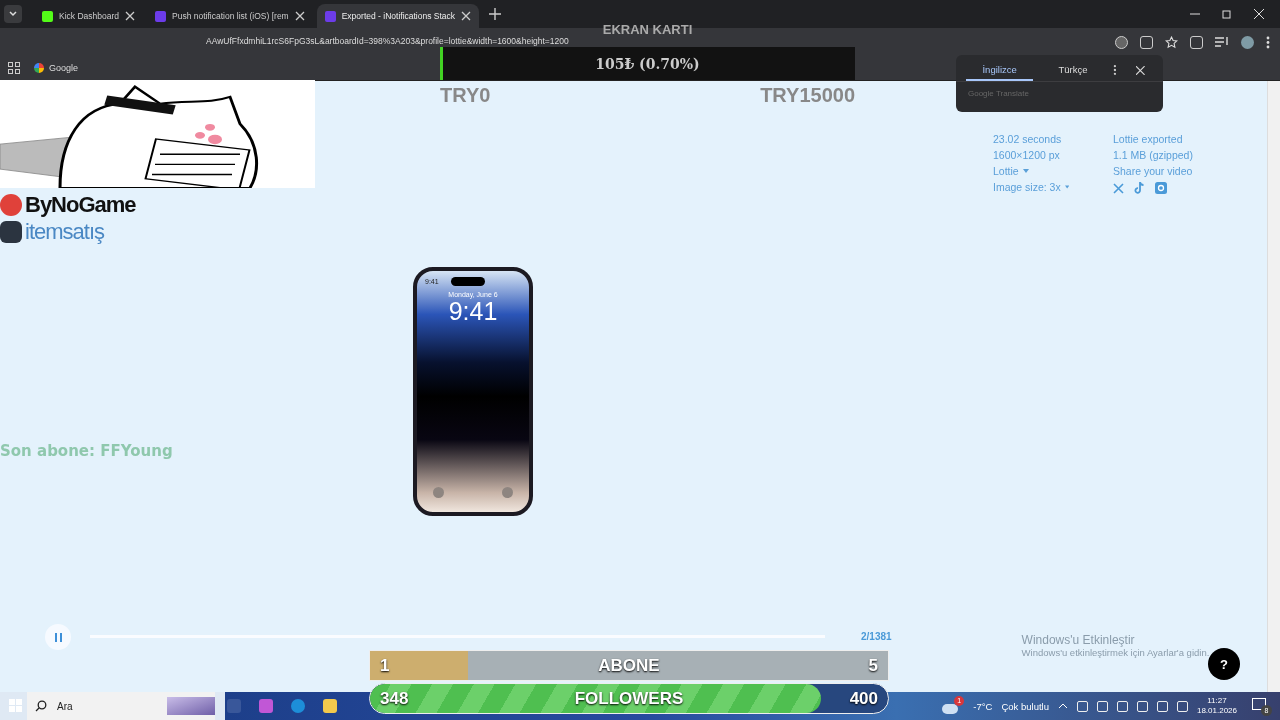  I want to click on restore-icon, so click(1227, 14).